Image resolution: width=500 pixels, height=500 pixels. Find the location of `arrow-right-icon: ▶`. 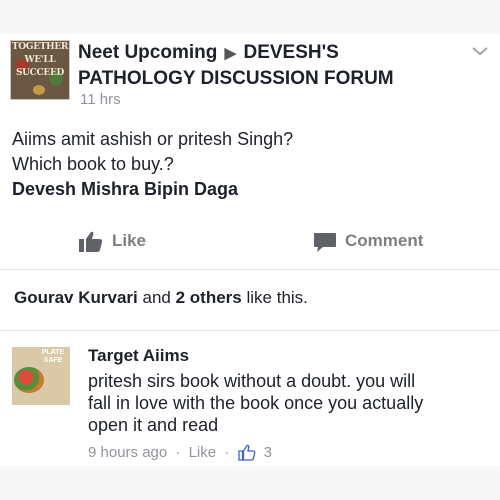

arrow-right-icon: ▶ is located at coordinates (230, 53).